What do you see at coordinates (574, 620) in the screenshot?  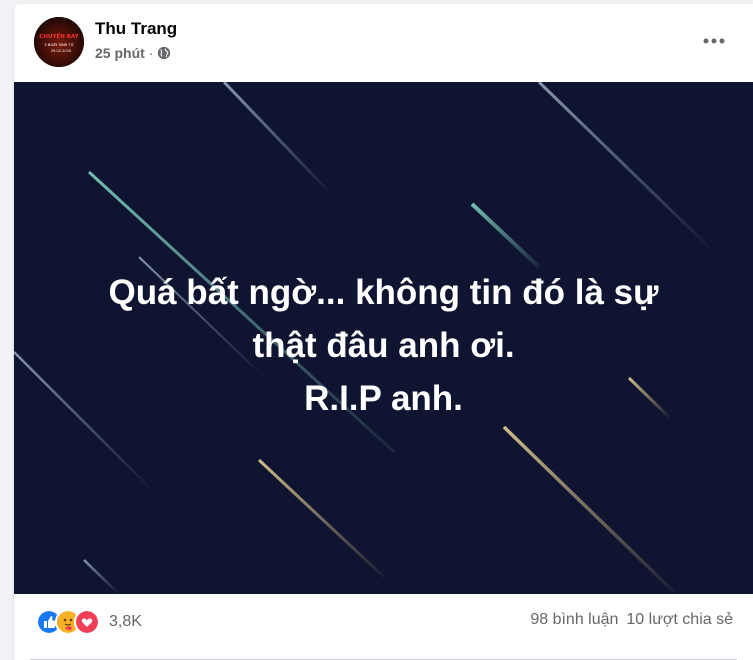 I see `comments-count-link: 98 bình luận` at bounding box center [574, 620].